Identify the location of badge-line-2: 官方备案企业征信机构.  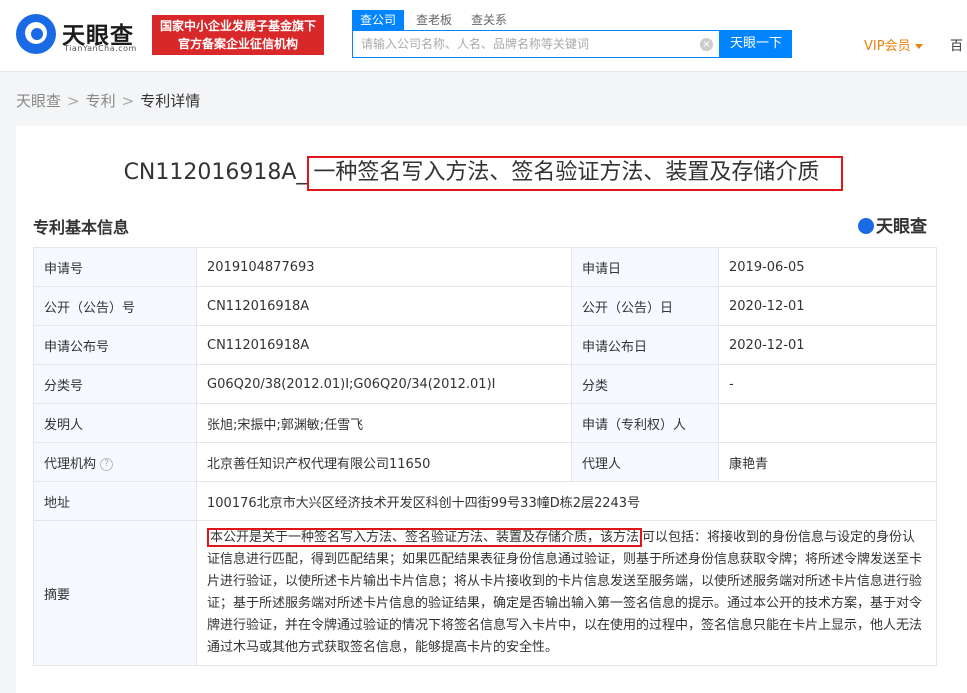
(237, 44).